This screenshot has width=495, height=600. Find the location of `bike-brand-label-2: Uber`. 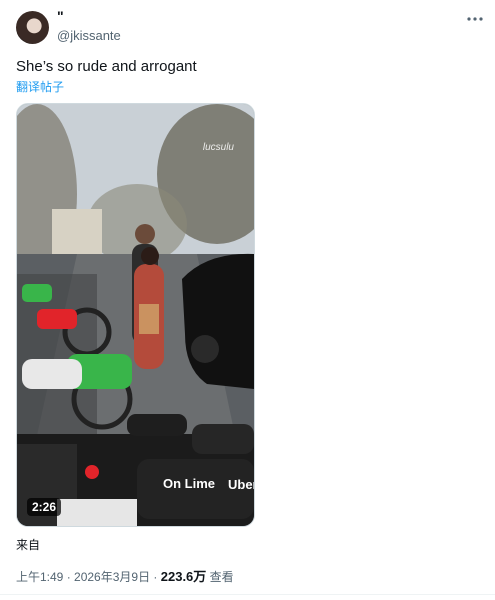

bike-brand-label-2: Uber is located at coordinates (241, 484).